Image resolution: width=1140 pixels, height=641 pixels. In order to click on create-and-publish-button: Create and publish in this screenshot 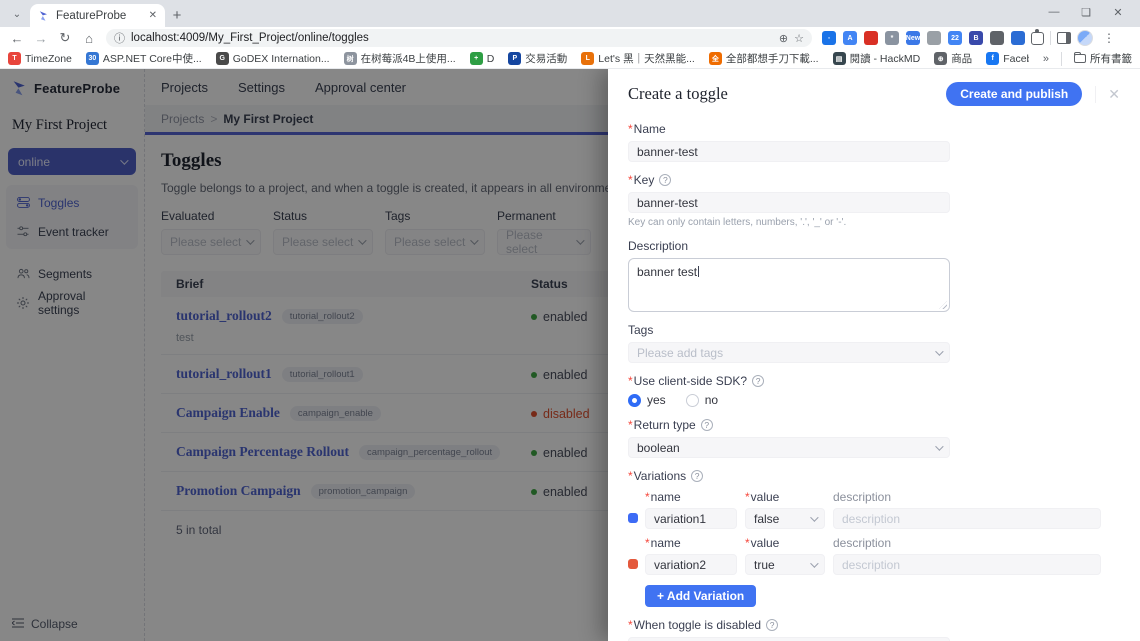, I will do `click(1014, 94)`.